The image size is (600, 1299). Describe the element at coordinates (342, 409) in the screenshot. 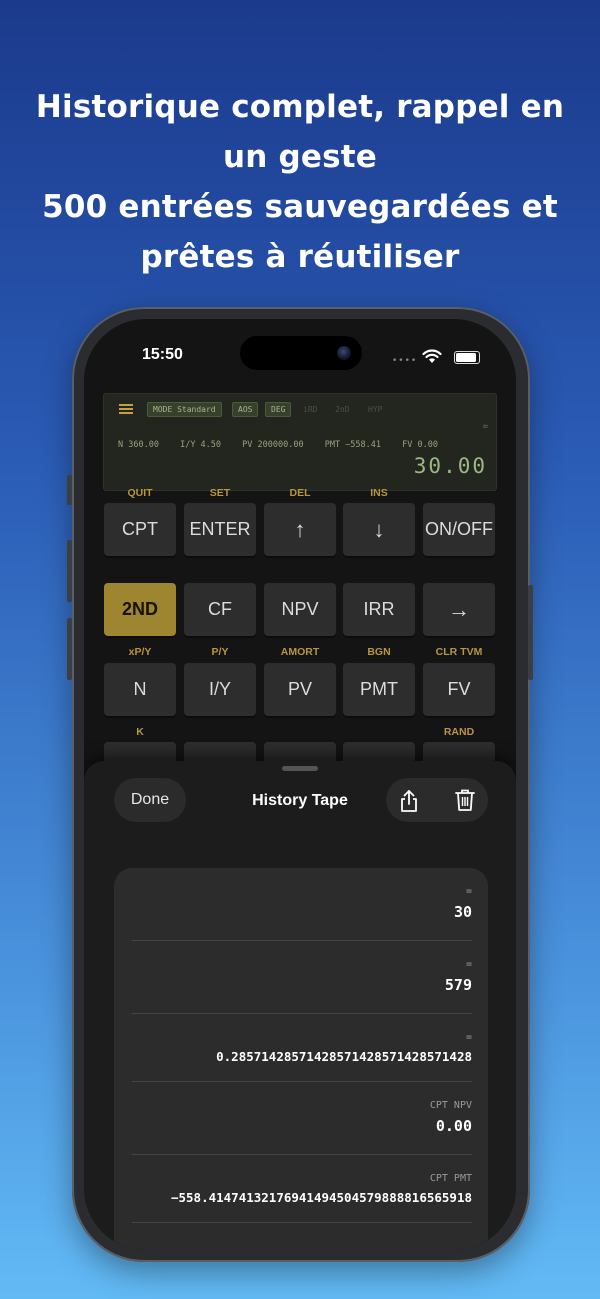

I see `2nd-tag: 2nD` at that location.